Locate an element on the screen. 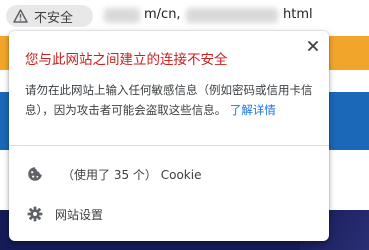  security-indicator-button: 不安全 is located at coordinates (49, 16).